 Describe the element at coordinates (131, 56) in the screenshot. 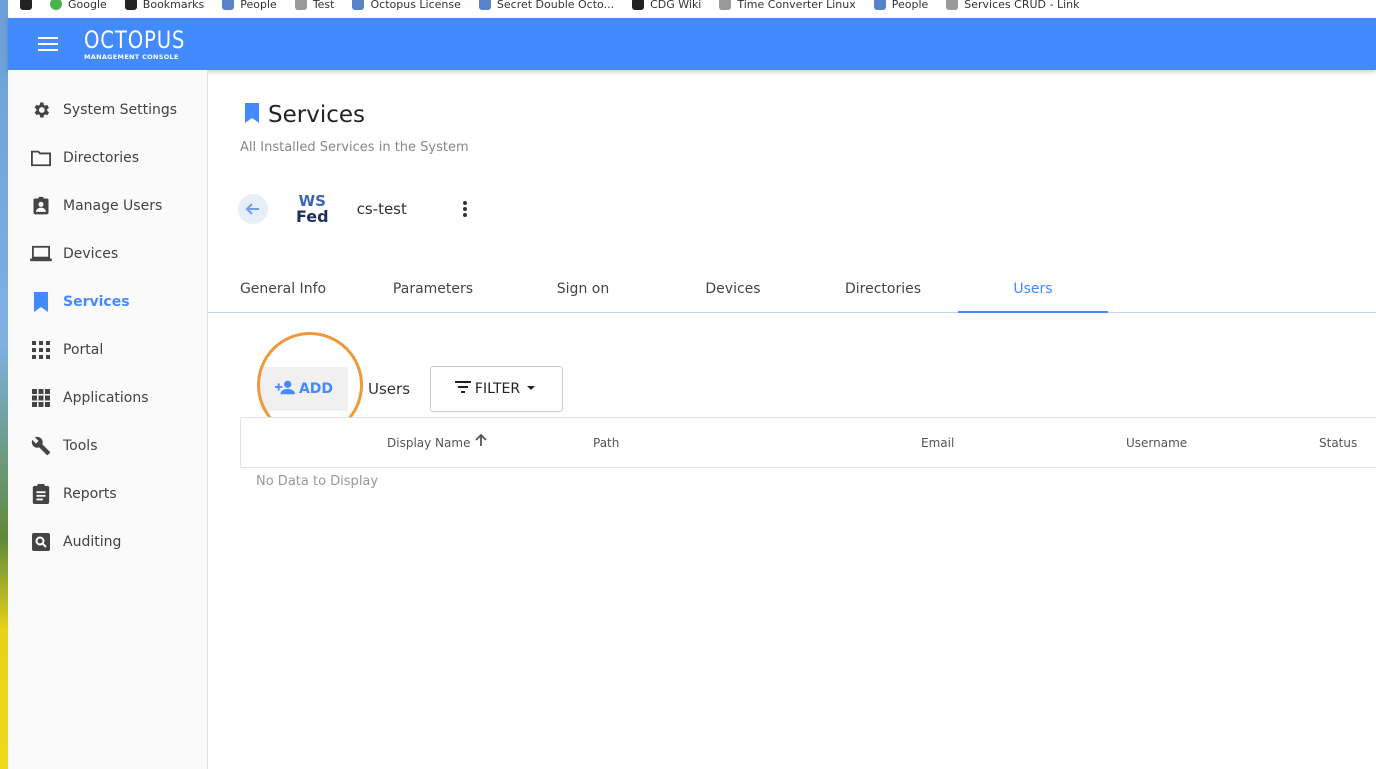

I see `logo-subtitle: MANAGEMENT CONSOLE` at that location.